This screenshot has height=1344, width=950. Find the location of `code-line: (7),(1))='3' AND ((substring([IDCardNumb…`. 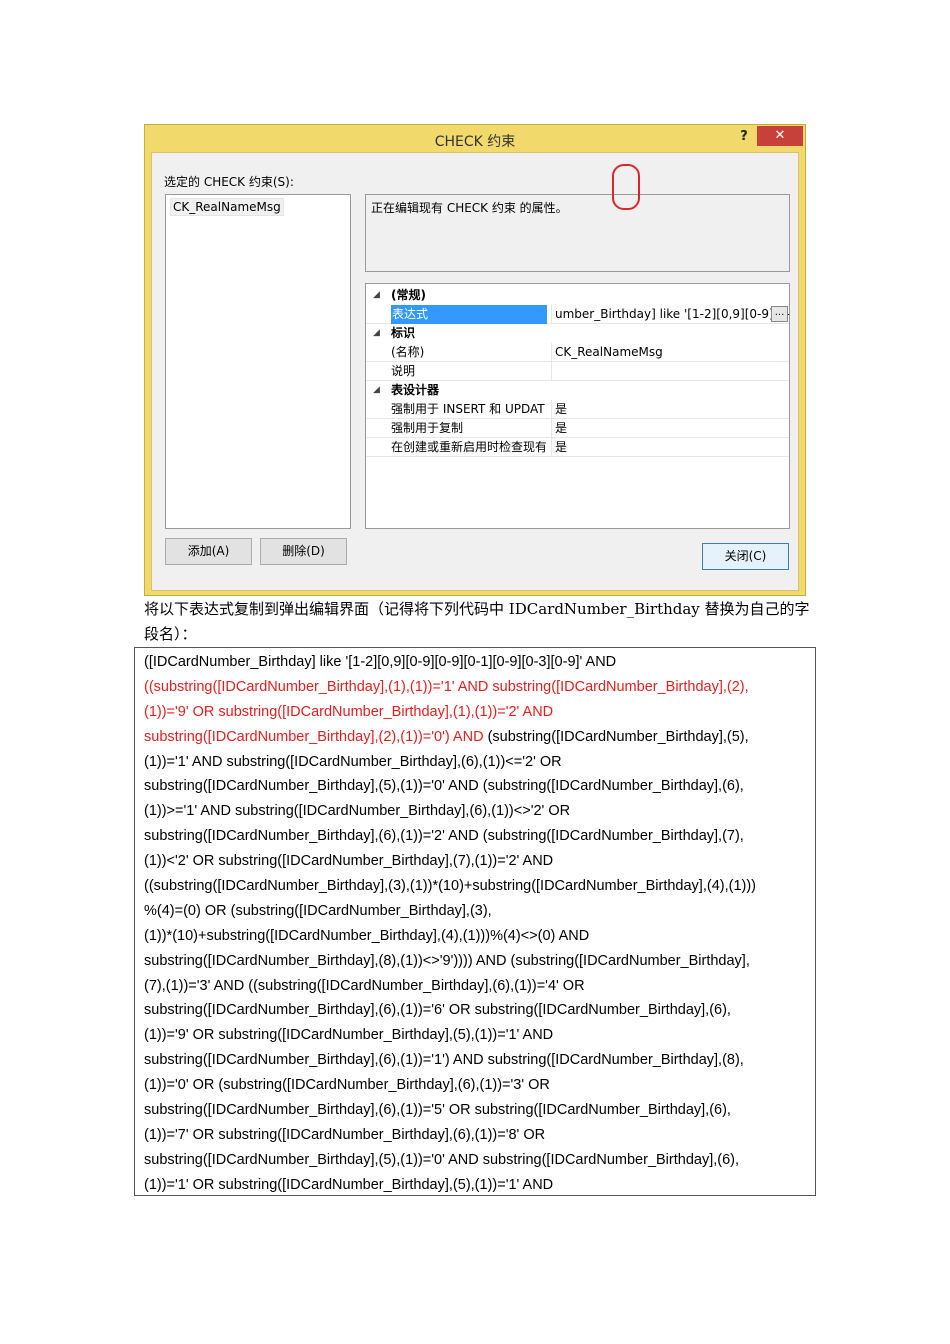

code-line: (7),(1))='3' AND ((substring([IDCardNumb… is located at coordinates (364, 985).